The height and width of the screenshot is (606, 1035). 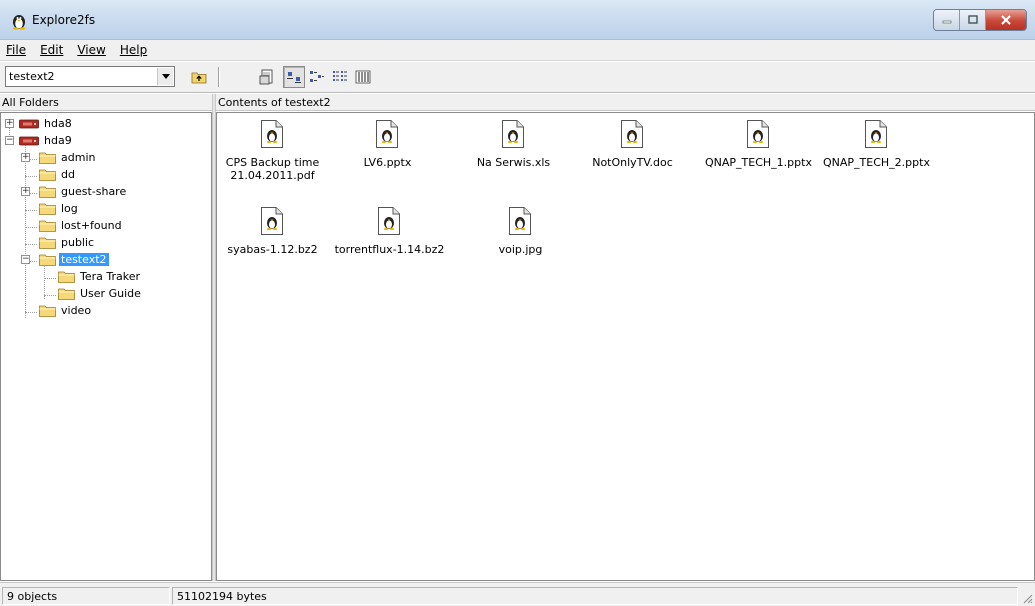 I want to click on maximize-icon, so click(x=972, y=19).